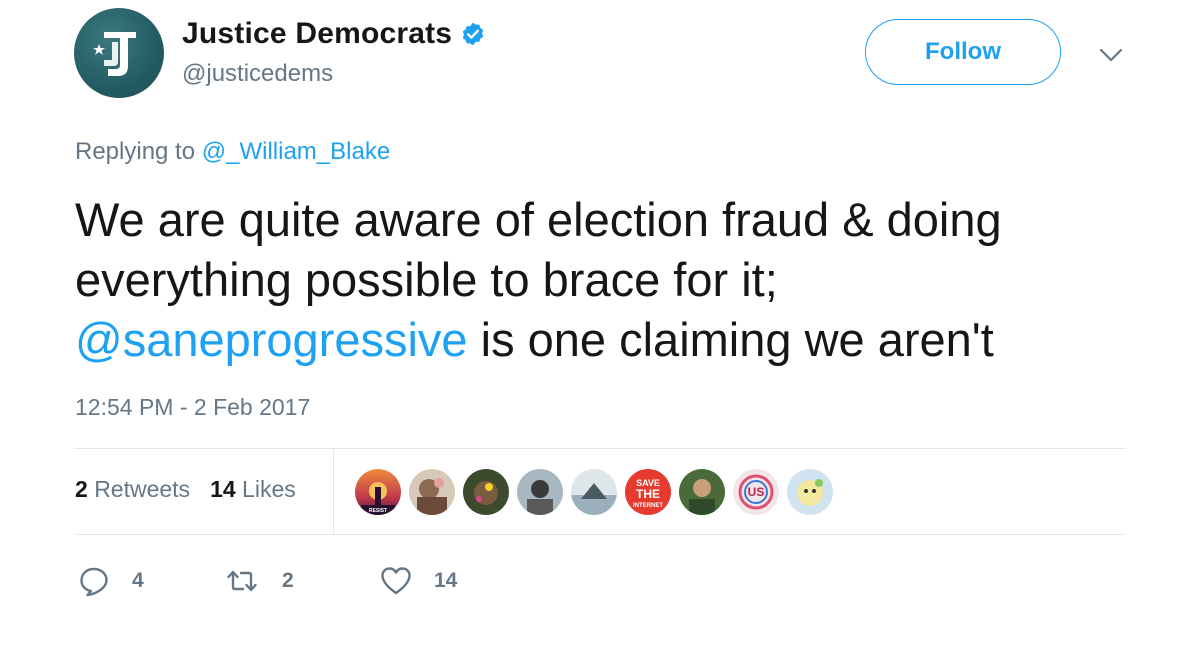 This screenshot has width=1200, height=653. I want to click on tweet-text-line2: everything possible to brace for it;, so click(426, 279).